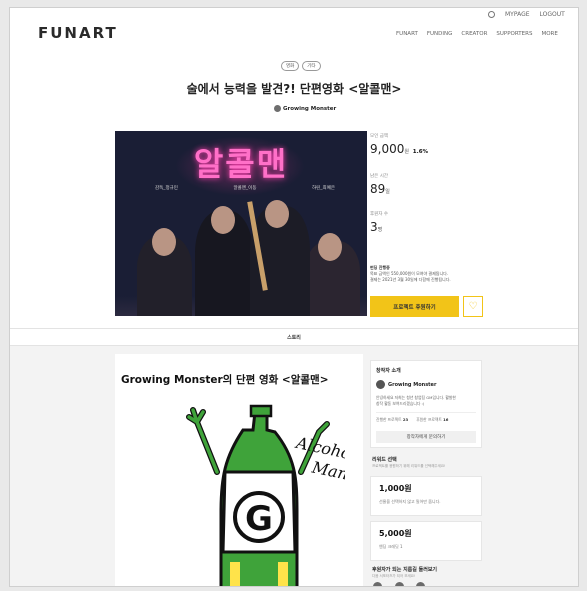  Describe the element at coordinates (384, 460) in the screenshot. I see `reward-heading: 리워드 선택` at that location.